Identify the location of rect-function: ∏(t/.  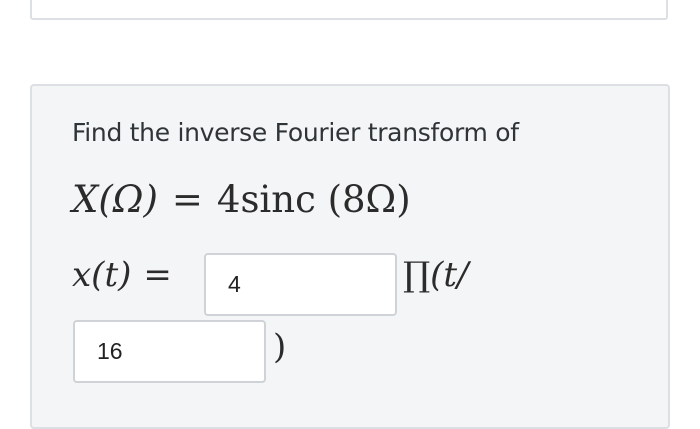
(435, 275).